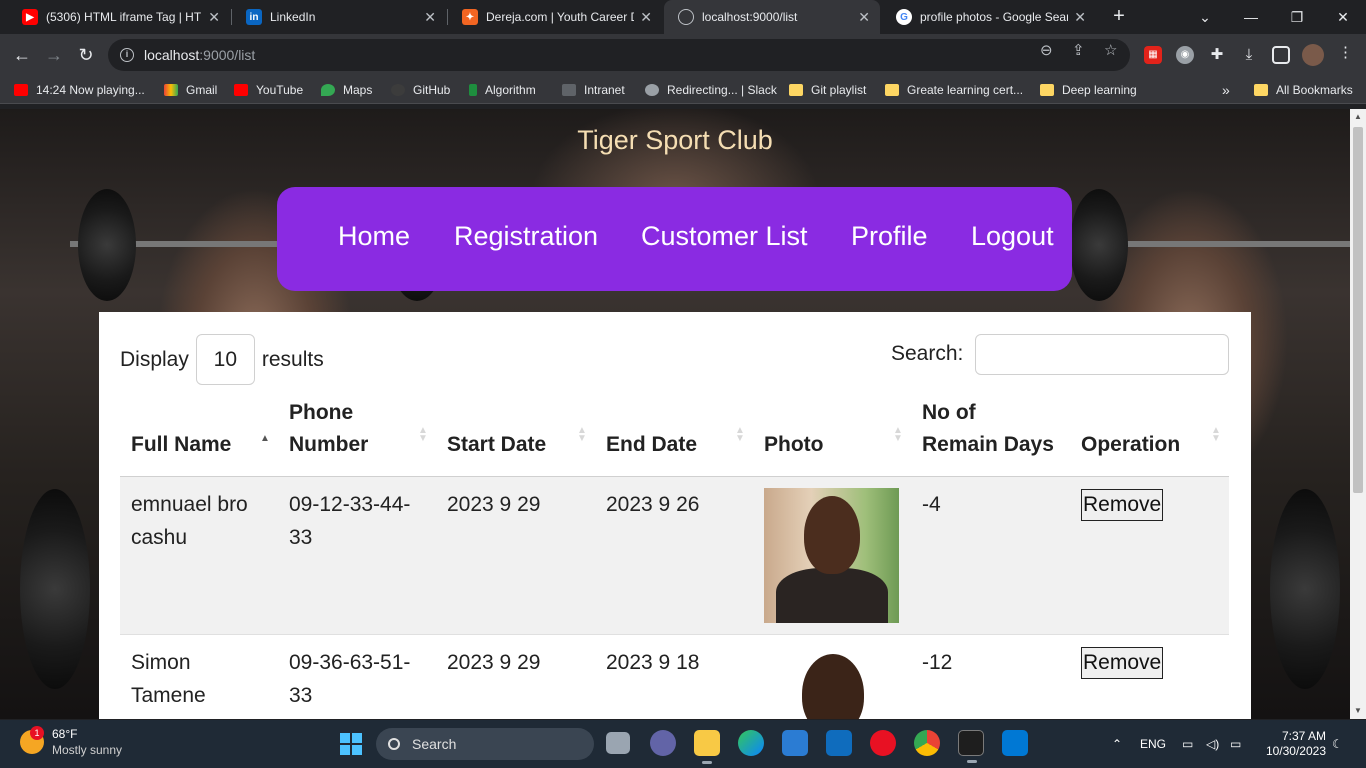 Image resolution: width=1366 pixels, height=768 pixels. Describe the element at coordinates (328, 90) in the screenshot. I see `maps-icon` at that location.